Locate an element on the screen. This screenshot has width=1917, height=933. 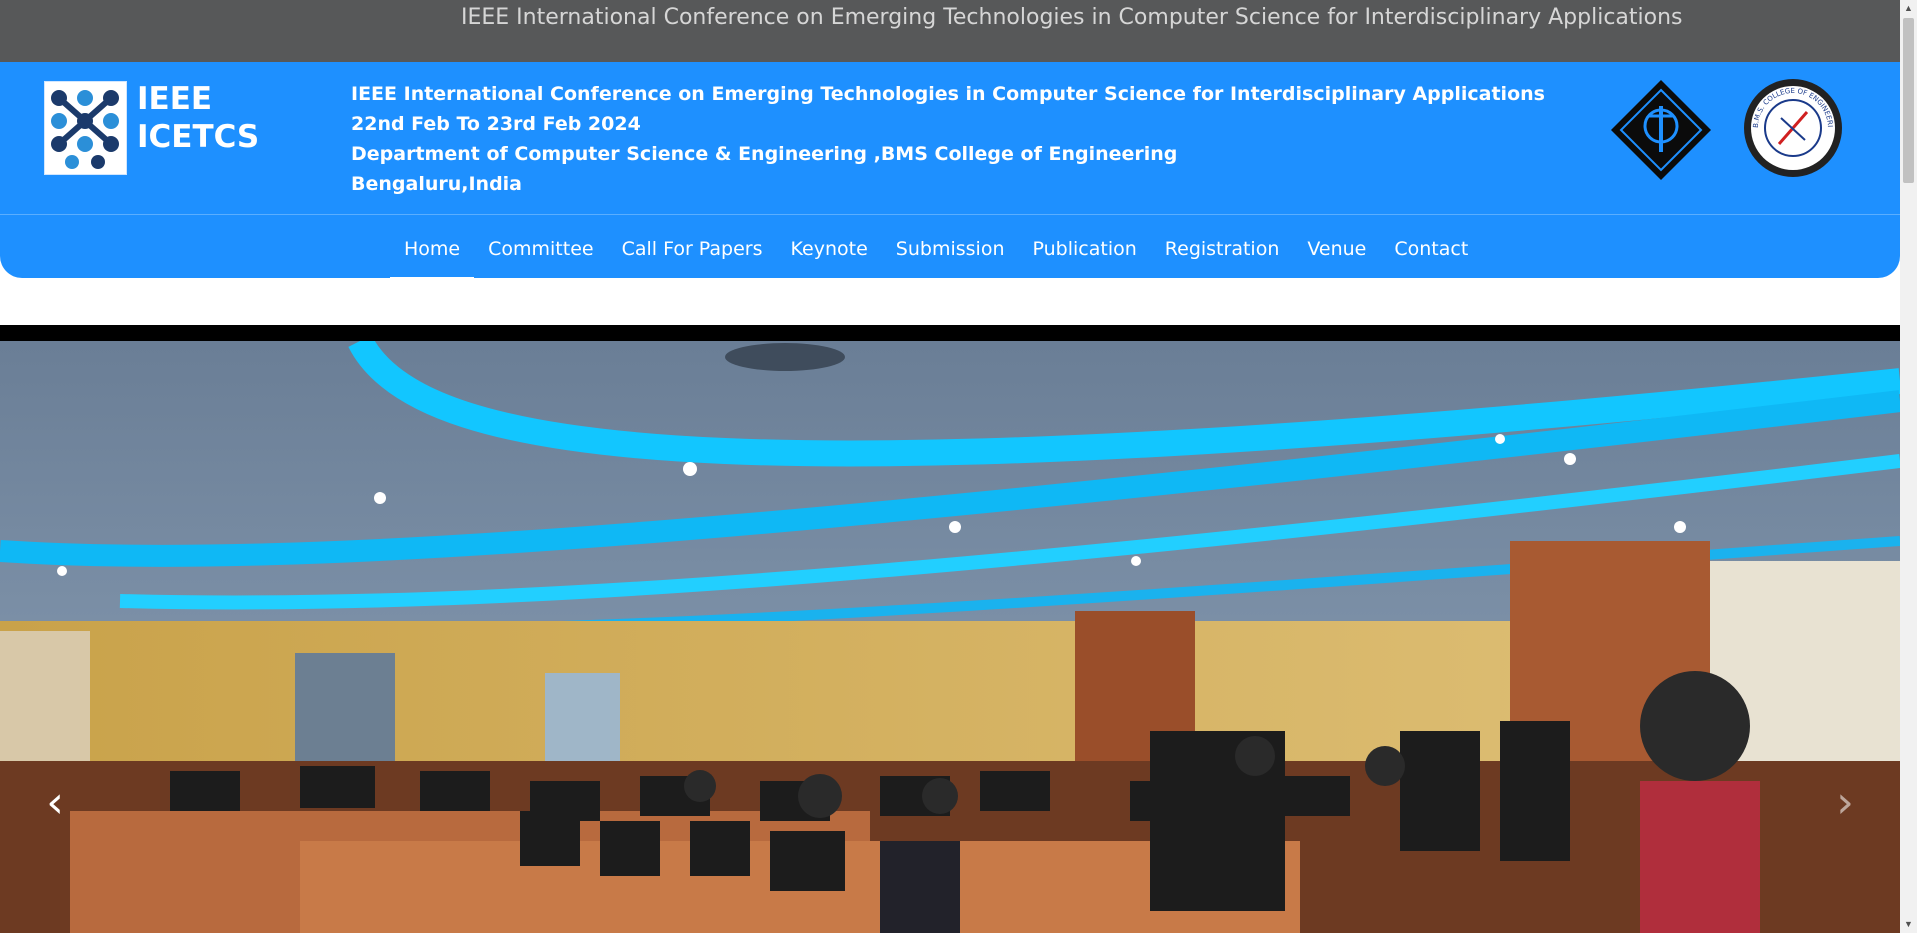
icetcs-logo is located at coordinates (85, 128).